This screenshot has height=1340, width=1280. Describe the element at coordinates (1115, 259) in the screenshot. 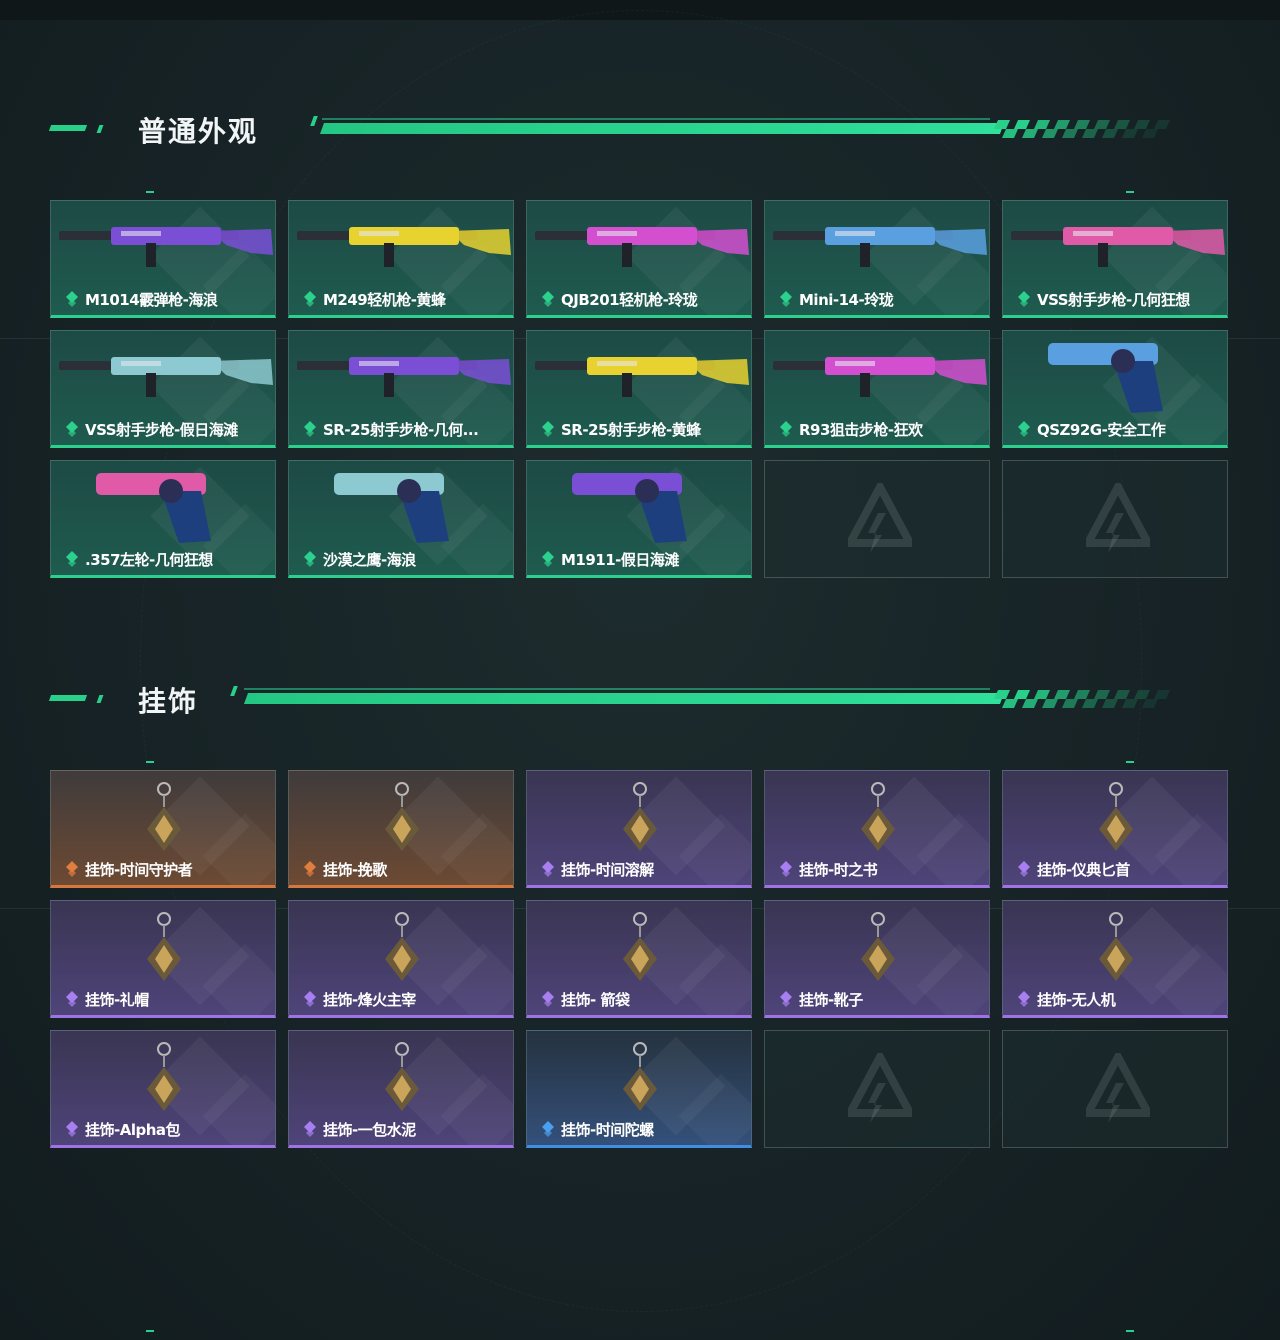

I see `item-card: VSS射手步枪-几何狂想` at that location.